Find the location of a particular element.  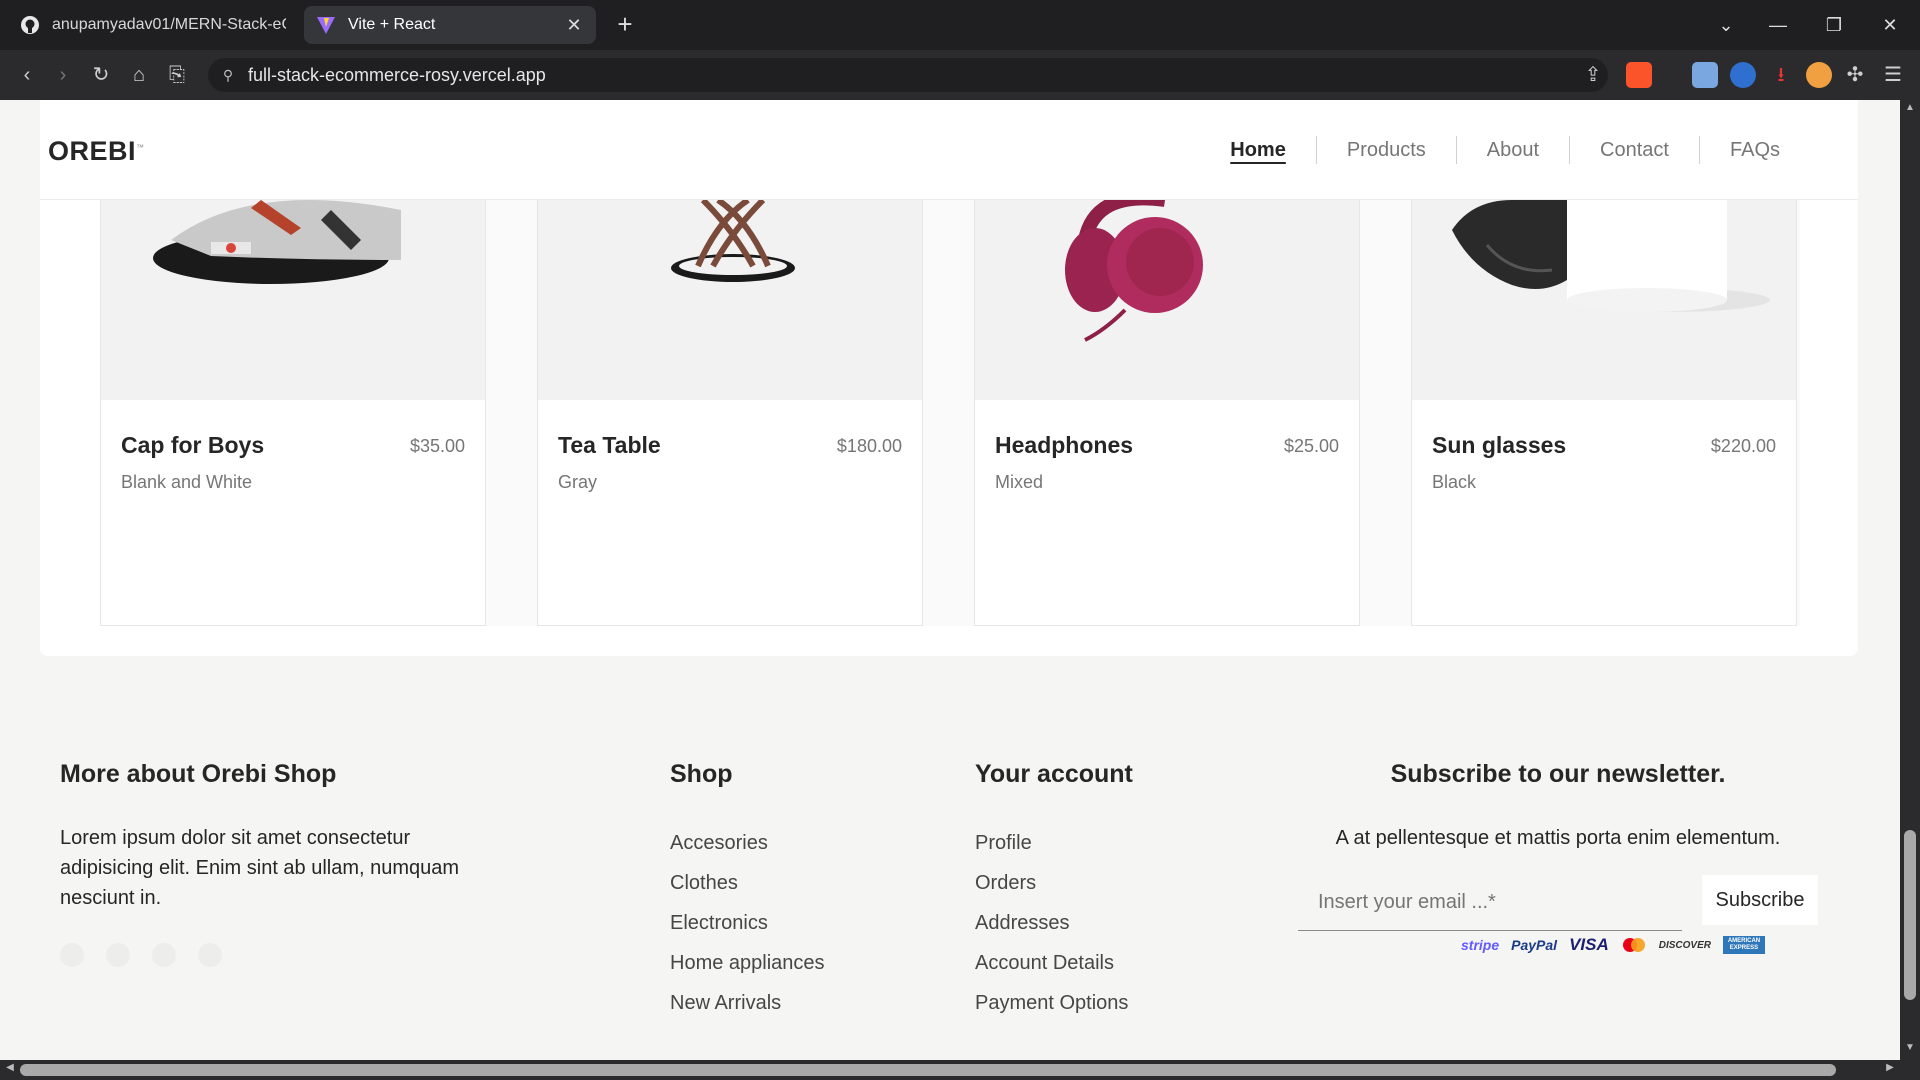

menu-icon: ☰ is located at coordinates (1893, 75).